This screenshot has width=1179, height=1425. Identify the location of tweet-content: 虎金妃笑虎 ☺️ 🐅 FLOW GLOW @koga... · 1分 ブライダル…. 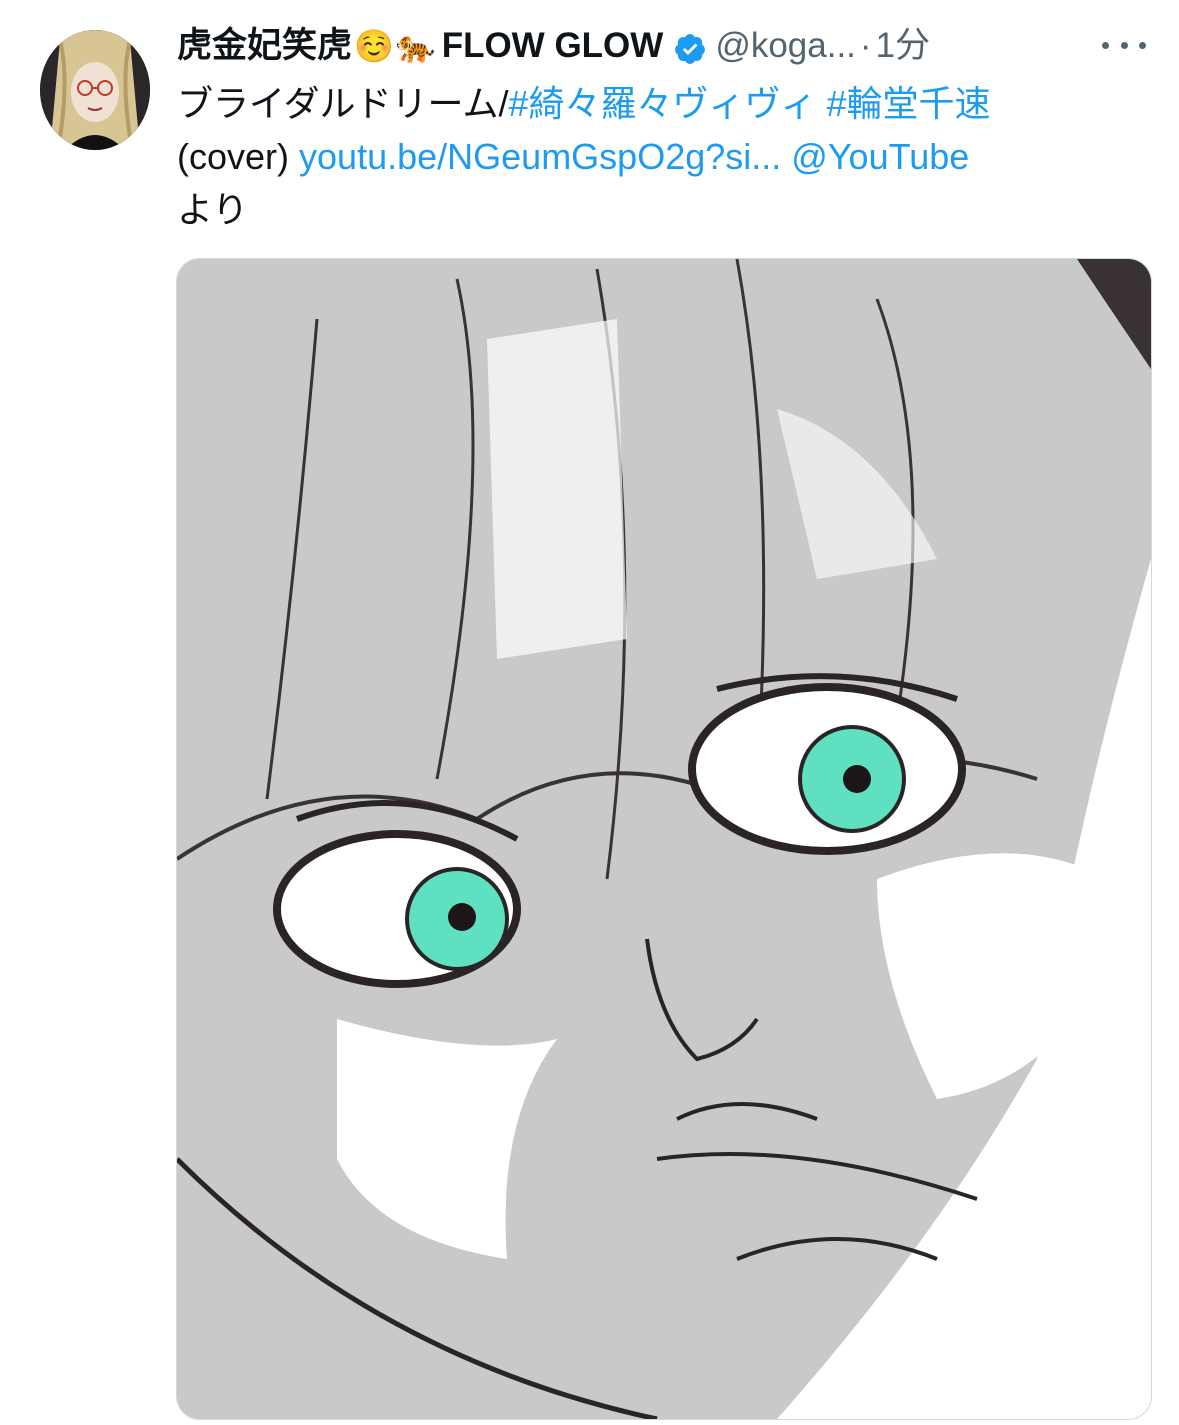
(669, 128).